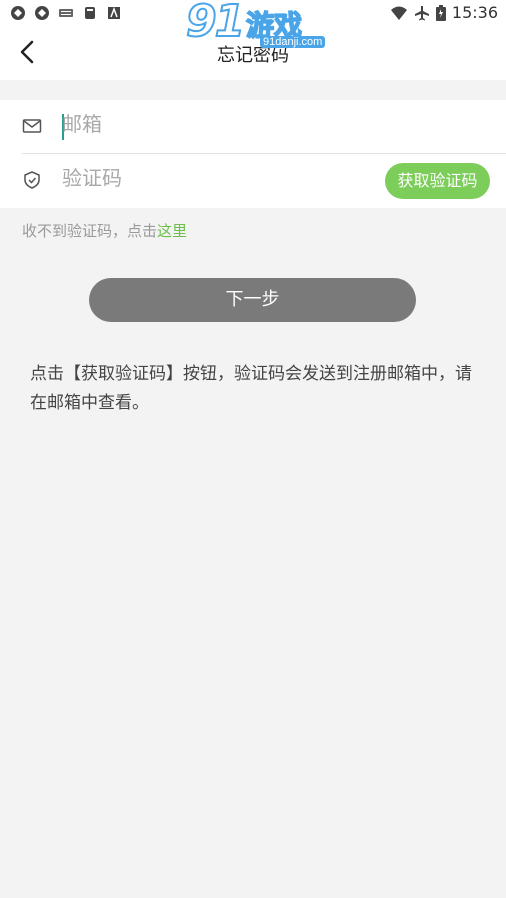  Describe the element at coordinates (268, 389) in the screenshot. I see `instructions: 点击【获取验证码】按钮，验证码会发送到注册邮箱中，请 在邮箱中查看。` at that location.